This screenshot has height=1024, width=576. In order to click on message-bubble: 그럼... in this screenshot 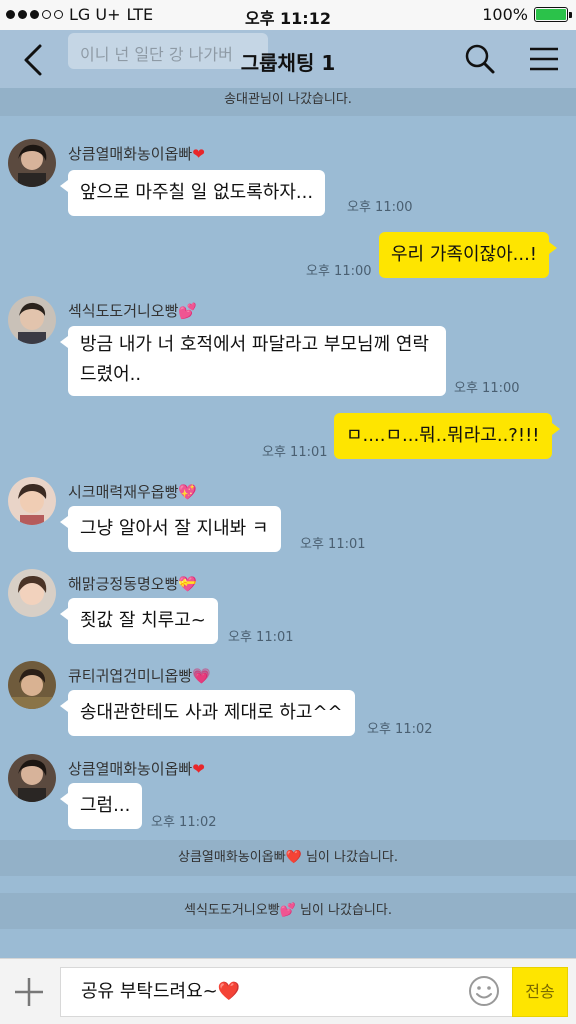, I will do `click(101, 806)`.